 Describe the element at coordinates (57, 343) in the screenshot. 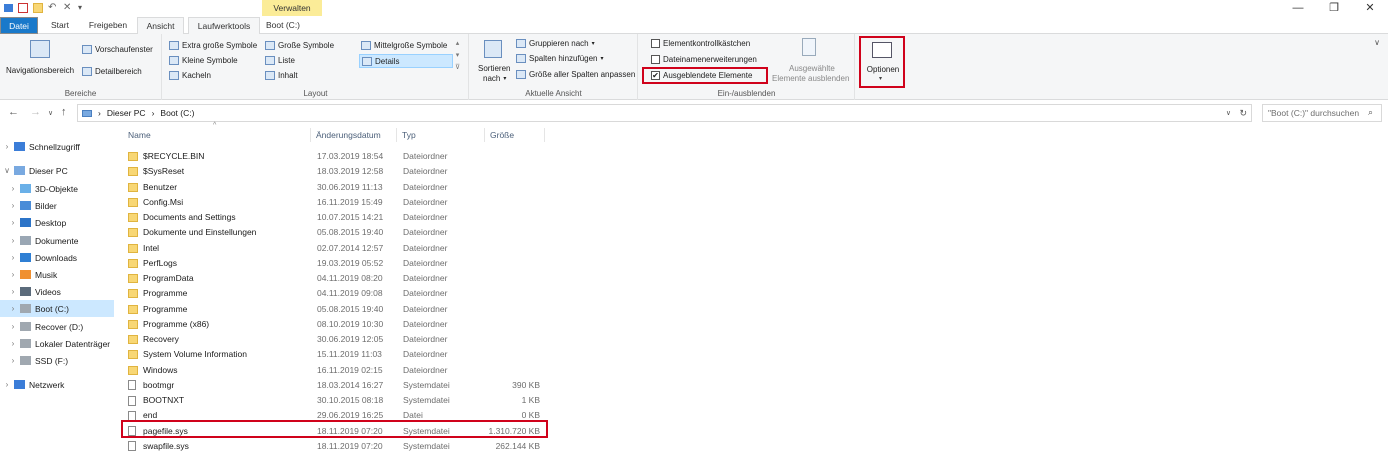

I see `sidebar-item-lokaler-datentr-ger: › Lokaler Datenträger` at that location.